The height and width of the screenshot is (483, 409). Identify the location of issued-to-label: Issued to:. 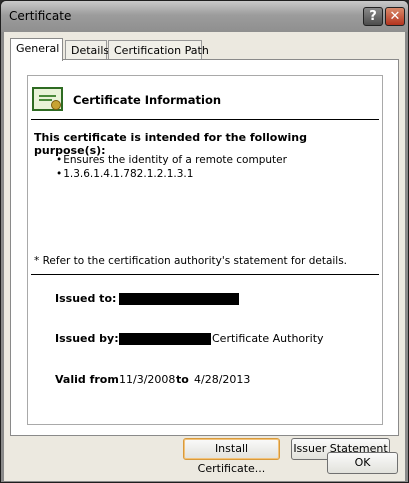
(86, 298).